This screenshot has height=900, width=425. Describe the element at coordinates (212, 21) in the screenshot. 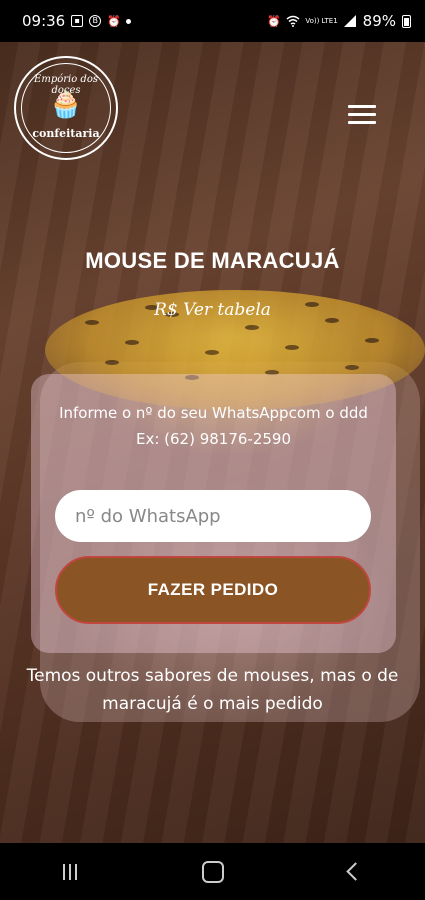

I see `status-bar: 09:36 ▪ B ⏰ ⏰ Vo)) LTE1 89%` at that location.